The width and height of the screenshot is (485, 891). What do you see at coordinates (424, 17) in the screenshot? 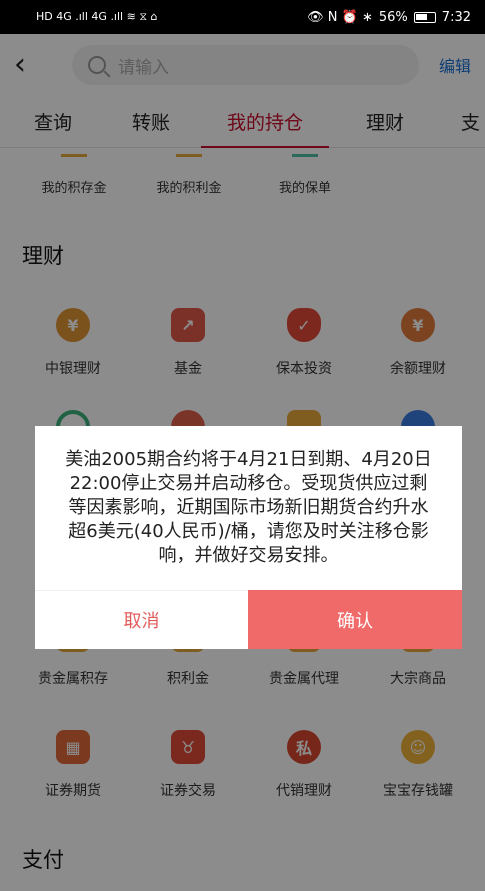
I see `battery-icon` at bounding box center [424, 17].